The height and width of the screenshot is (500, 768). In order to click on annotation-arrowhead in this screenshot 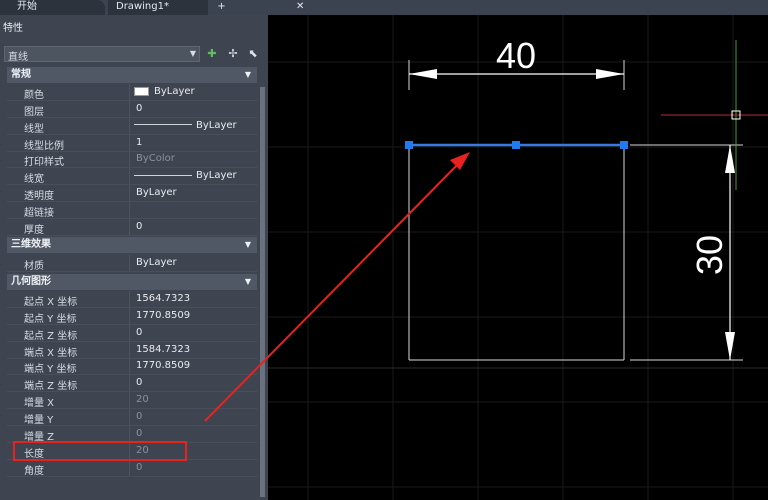, I will do `click(460, 161)`.